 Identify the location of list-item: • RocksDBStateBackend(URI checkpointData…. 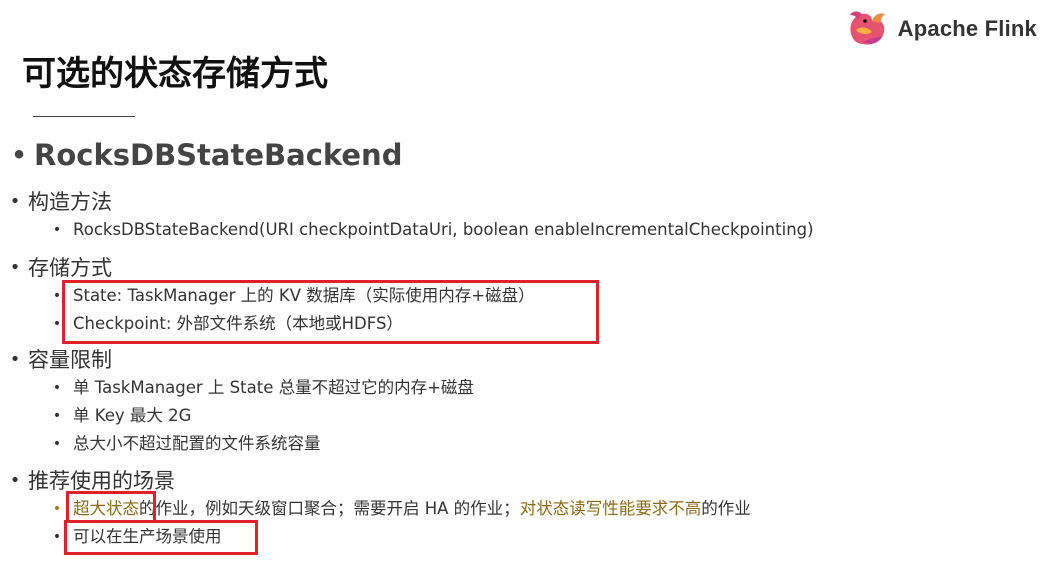
(432, 230).